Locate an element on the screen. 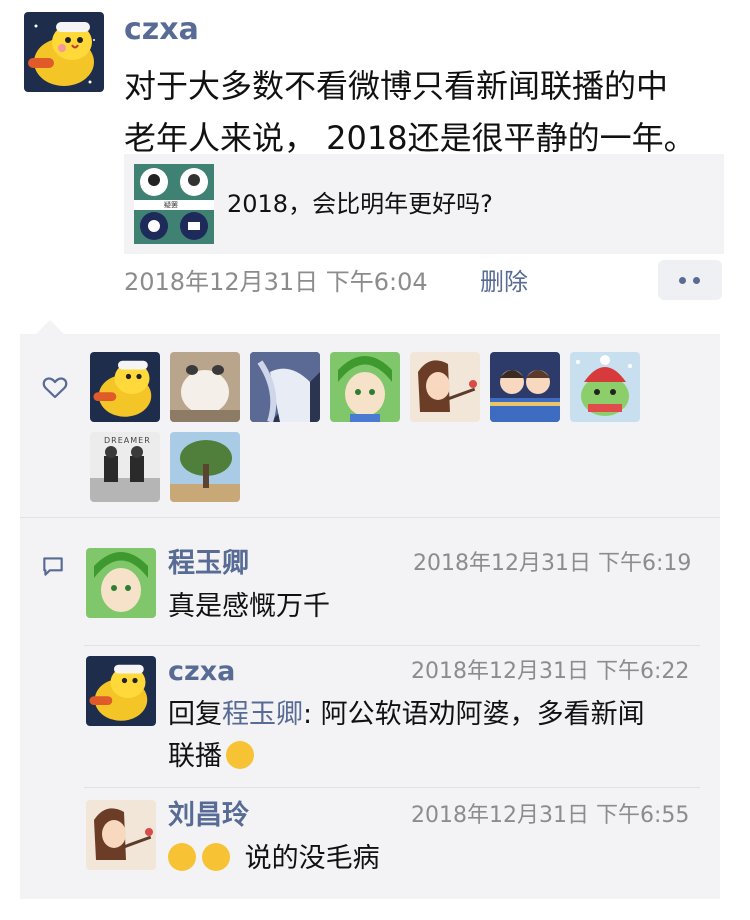 Image resolution: width=750 pixels, height=920 pixels. commenter-name: 程玉卿 is located at coordinates (208, 564).